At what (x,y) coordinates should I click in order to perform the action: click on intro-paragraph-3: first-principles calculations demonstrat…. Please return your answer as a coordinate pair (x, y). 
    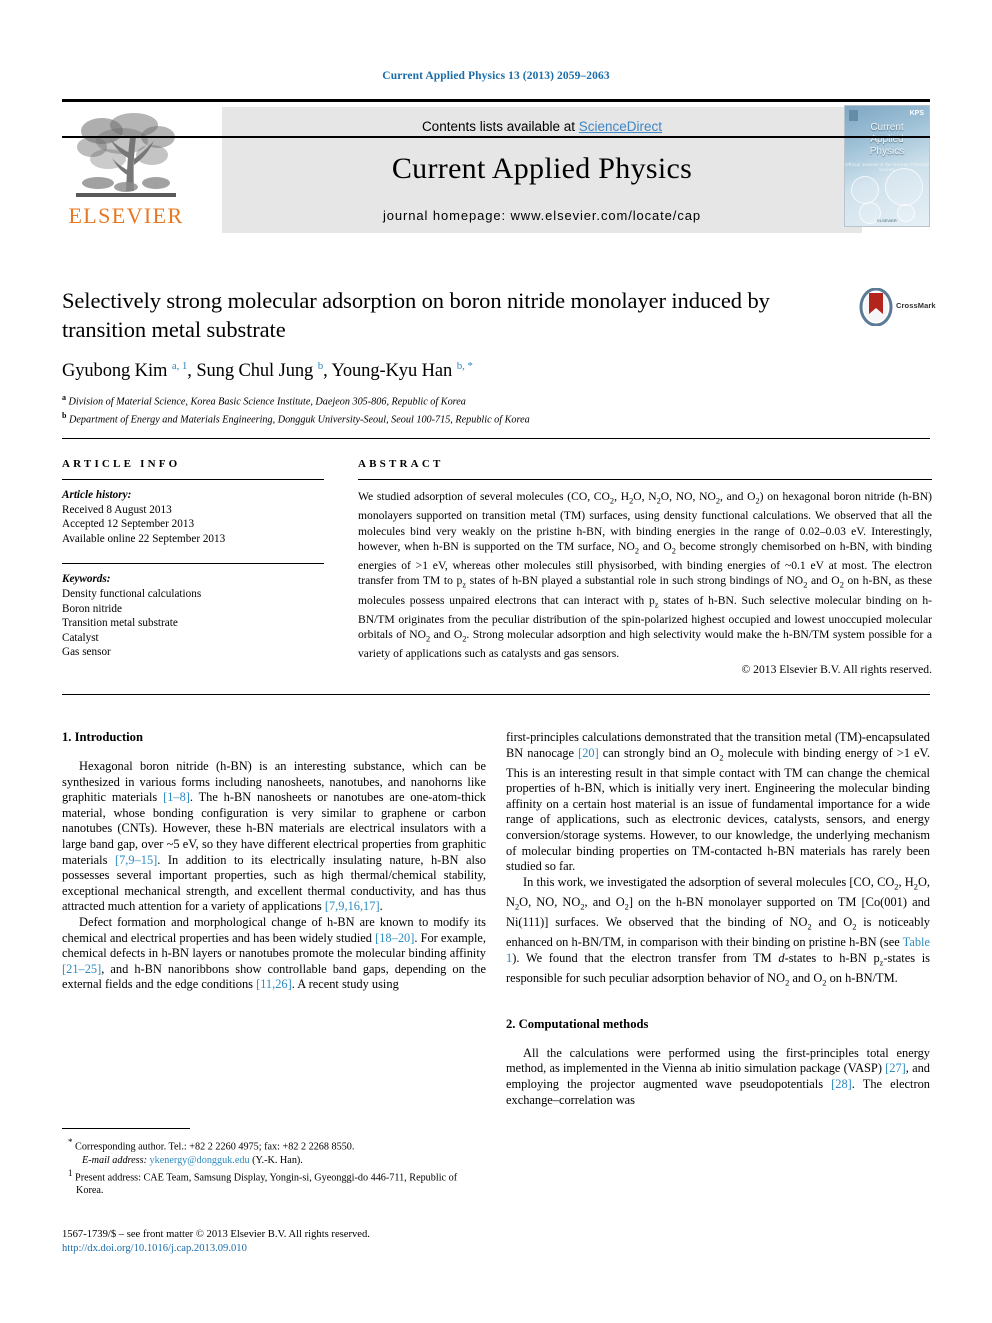
    Looking at the image, I should click on (718, 802).